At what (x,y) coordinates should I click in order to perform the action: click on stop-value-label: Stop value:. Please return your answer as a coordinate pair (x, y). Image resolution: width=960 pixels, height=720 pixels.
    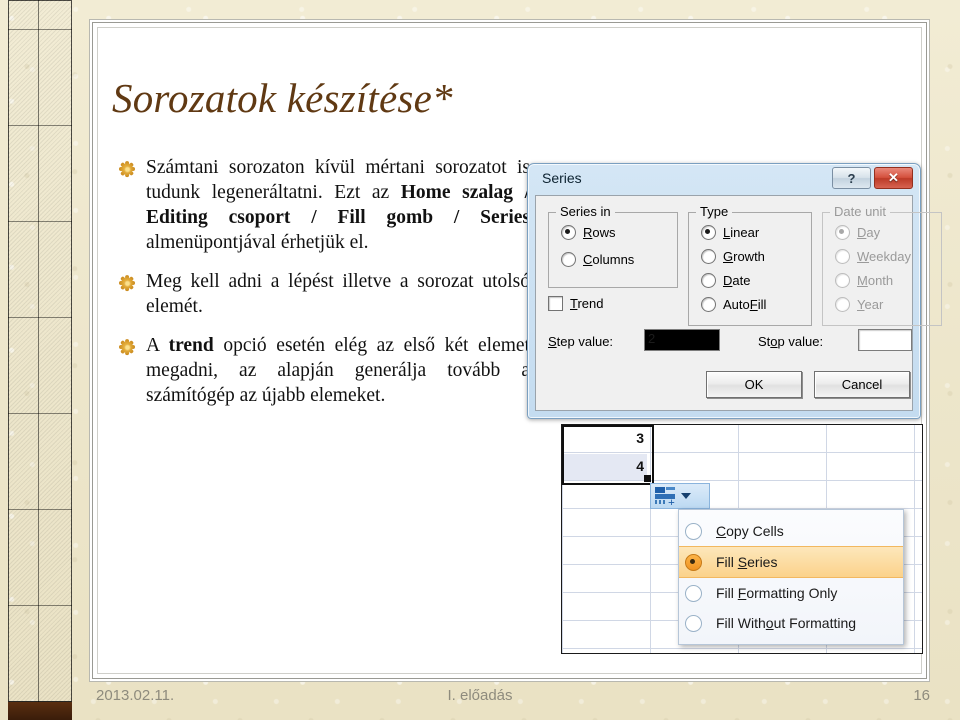
    Looking at the image, I should click on (791, 341).